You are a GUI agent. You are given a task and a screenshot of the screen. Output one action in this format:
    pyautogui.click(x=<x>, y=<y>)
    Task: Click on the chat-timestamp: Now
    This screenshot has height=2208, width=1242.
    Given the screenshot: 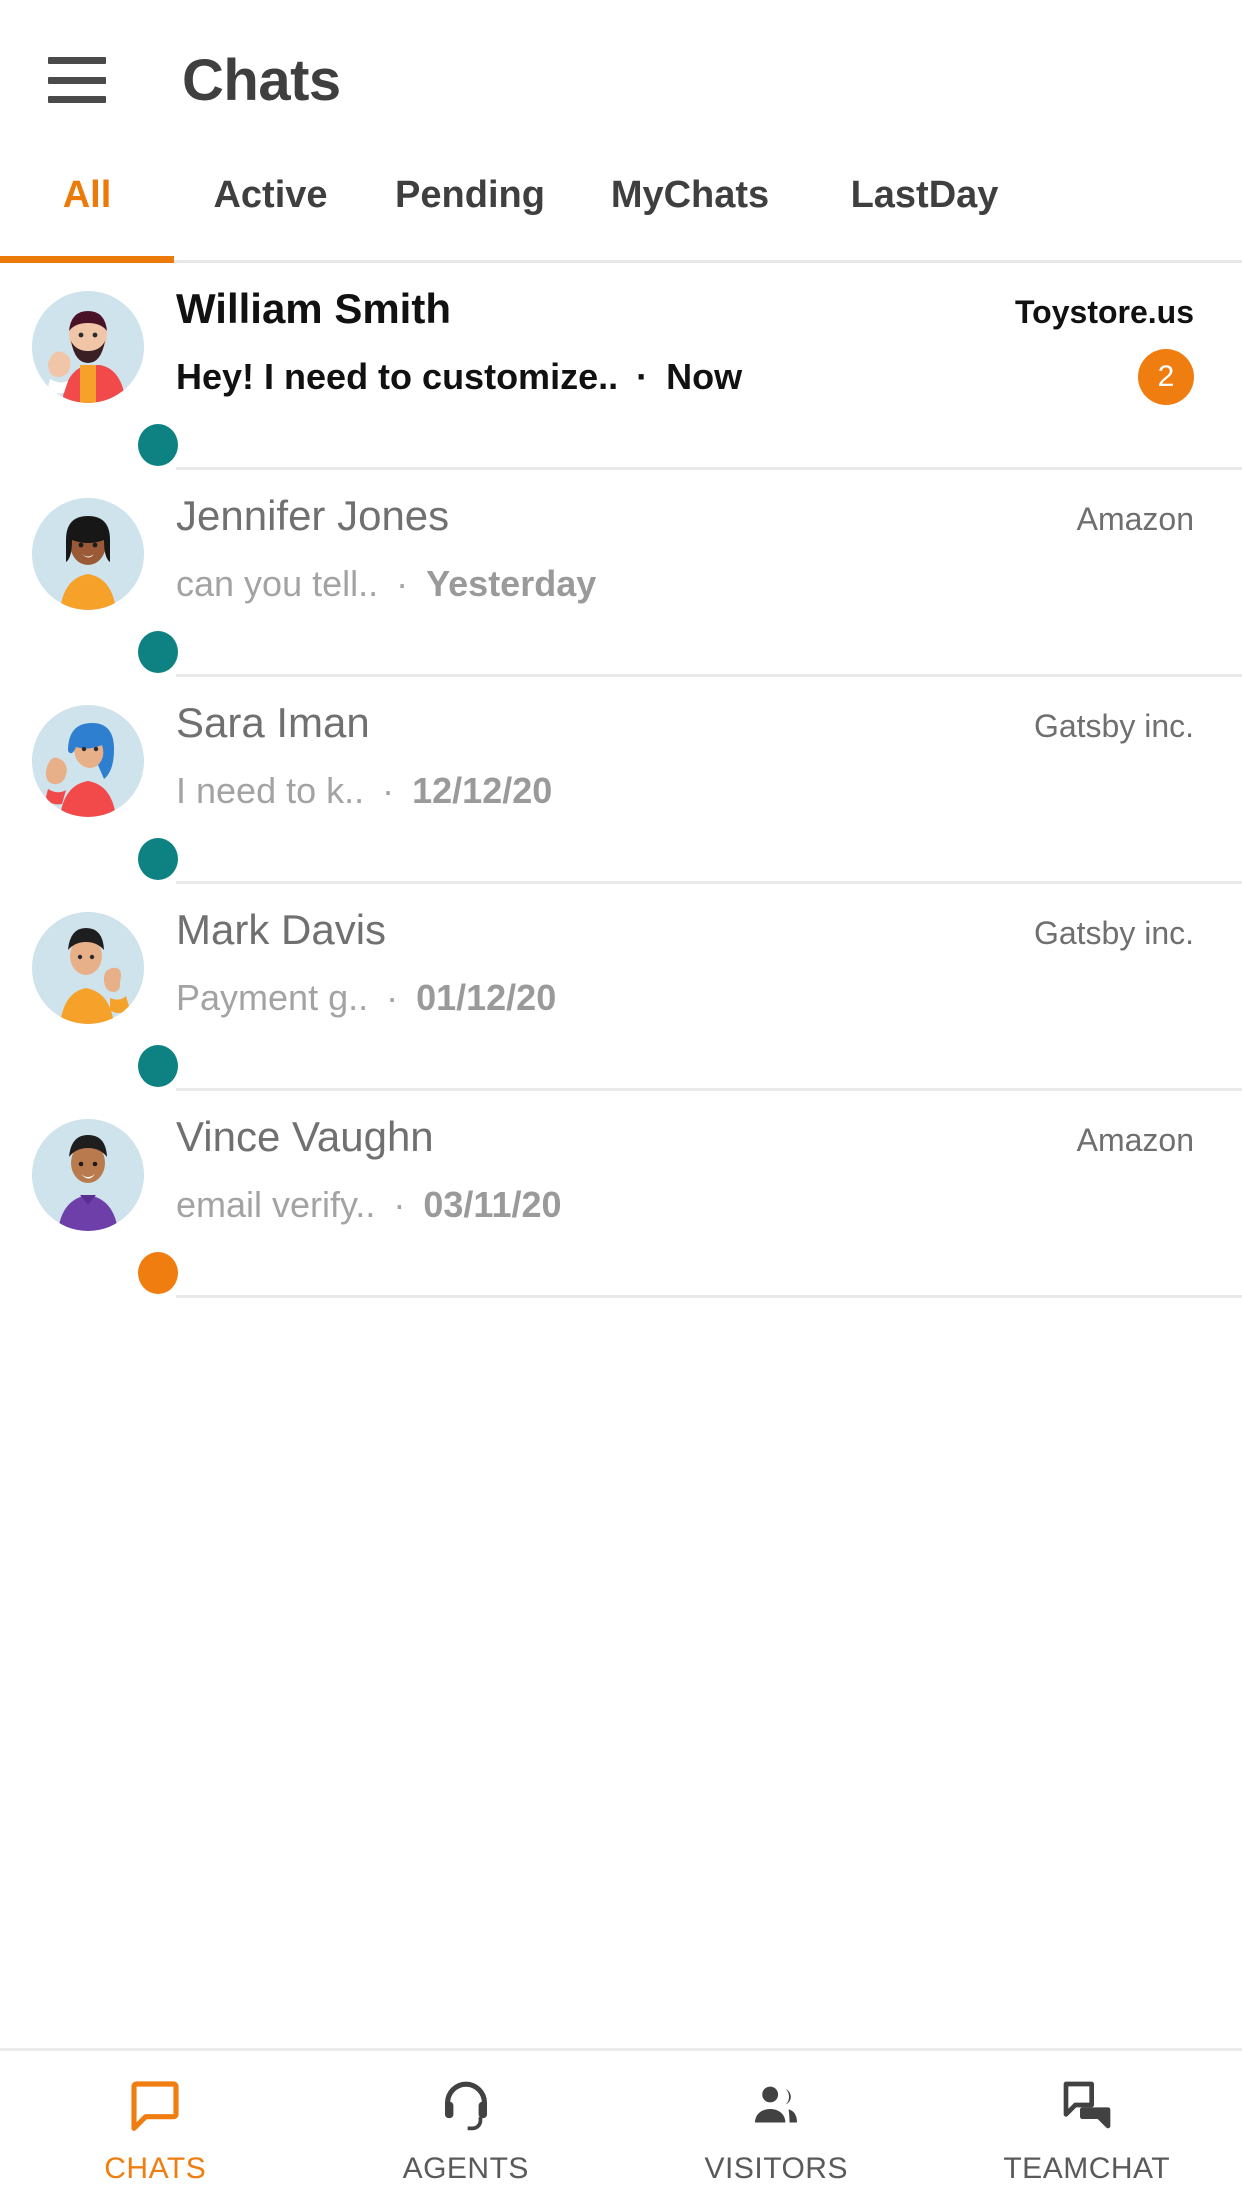 What is the action you would take?
    pyautogui.click(x=704, y=376)
    